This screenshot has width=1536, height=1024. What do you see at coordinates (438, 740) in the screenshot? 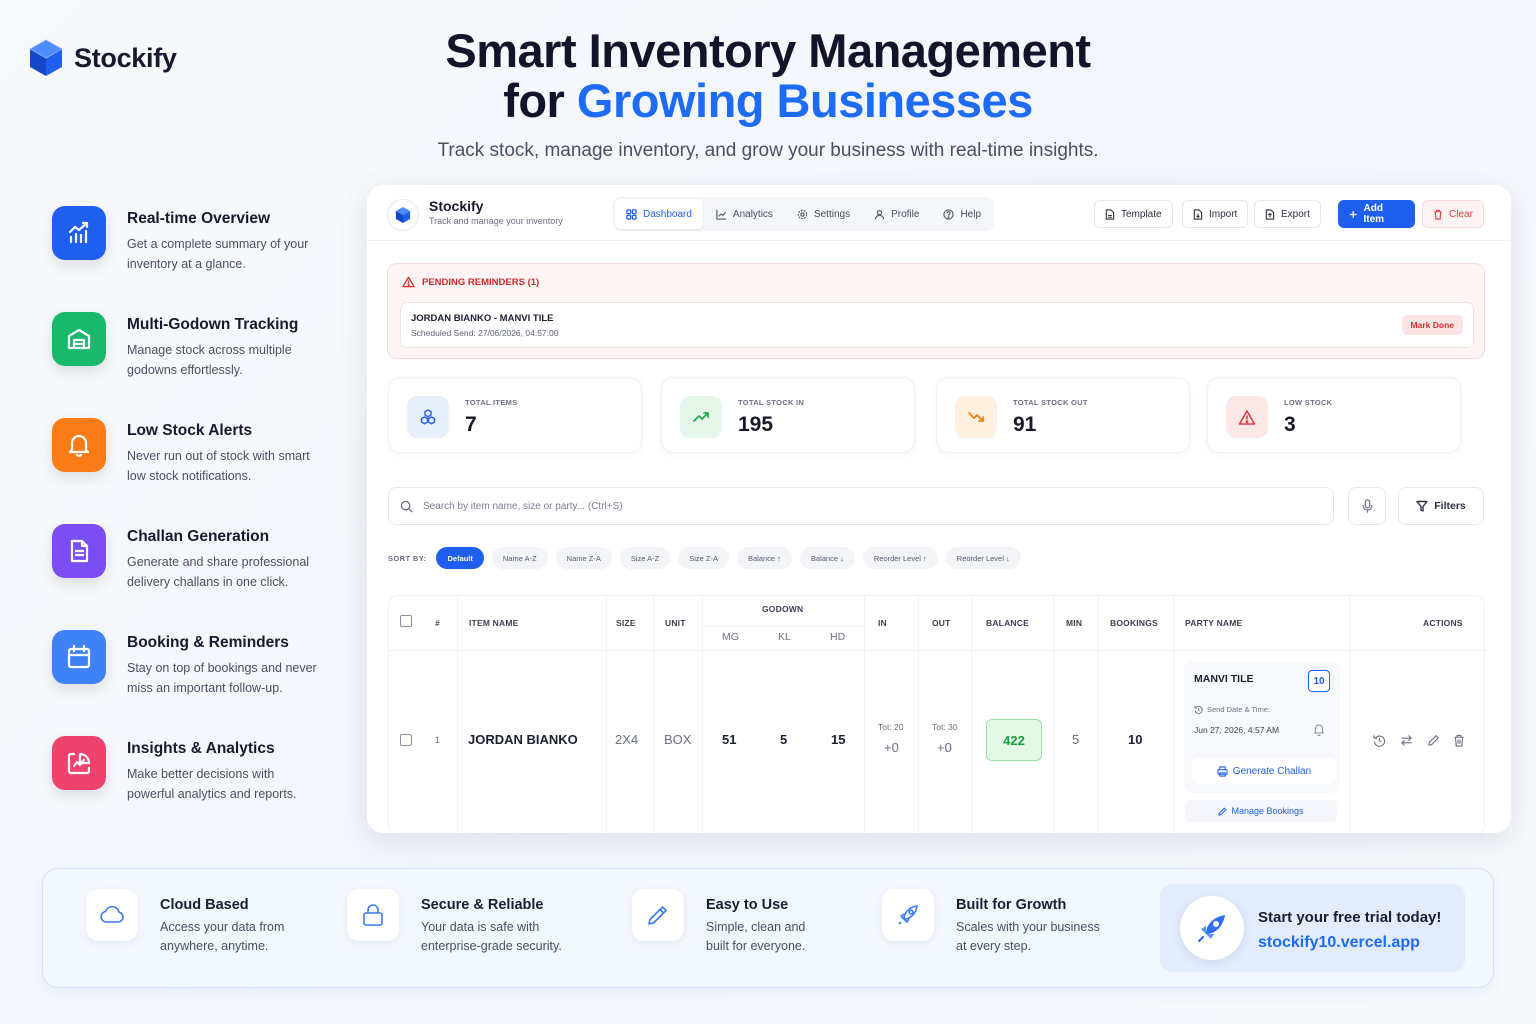
I see `row-num: 1` at bounding box center [438, 740].